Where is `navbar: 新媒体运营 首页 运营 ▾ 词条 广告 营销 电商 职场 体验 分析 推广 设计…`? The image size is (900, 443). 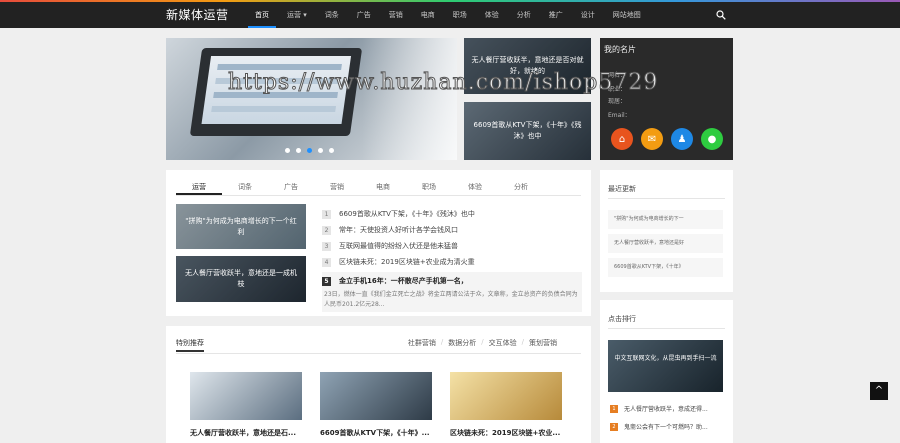
navbar: 新媒体运营 首页 运营 ▾ 词条 广告 营销 电商 职场 体验 分析 推广 设计… is located at coordinates (450, 15).